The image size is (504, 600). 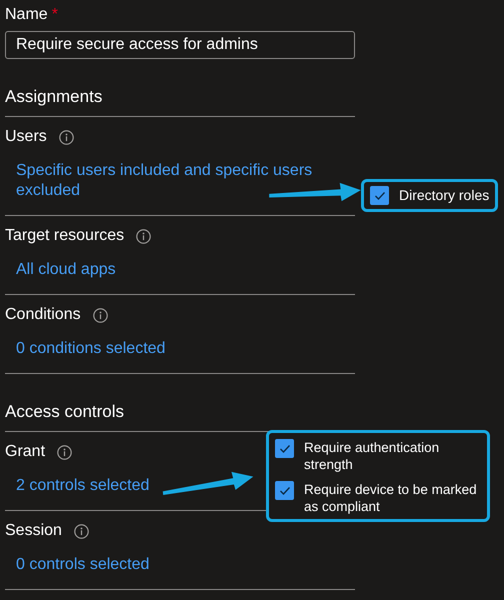 What do you see at coordinates (55, 15) in the screenshot?
I see `required-asterisk: *` at bounding box center [55, 15].